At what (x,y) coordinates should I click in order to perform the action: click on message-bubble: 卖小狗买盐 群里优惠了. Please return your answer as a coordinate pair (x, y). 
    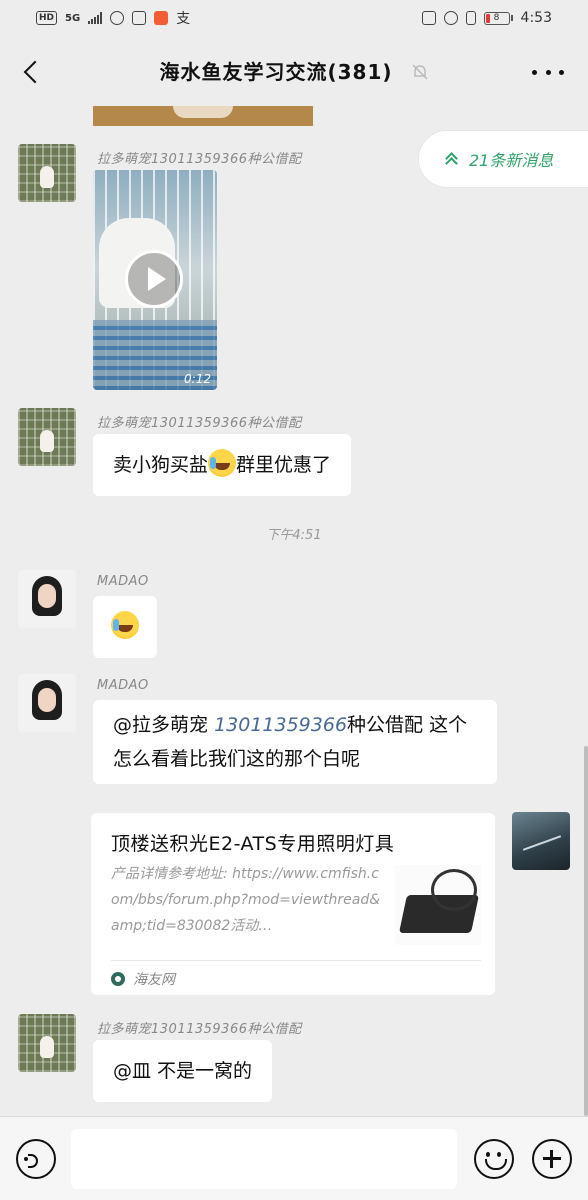
    Looking at the image, I should click on (222, 465).